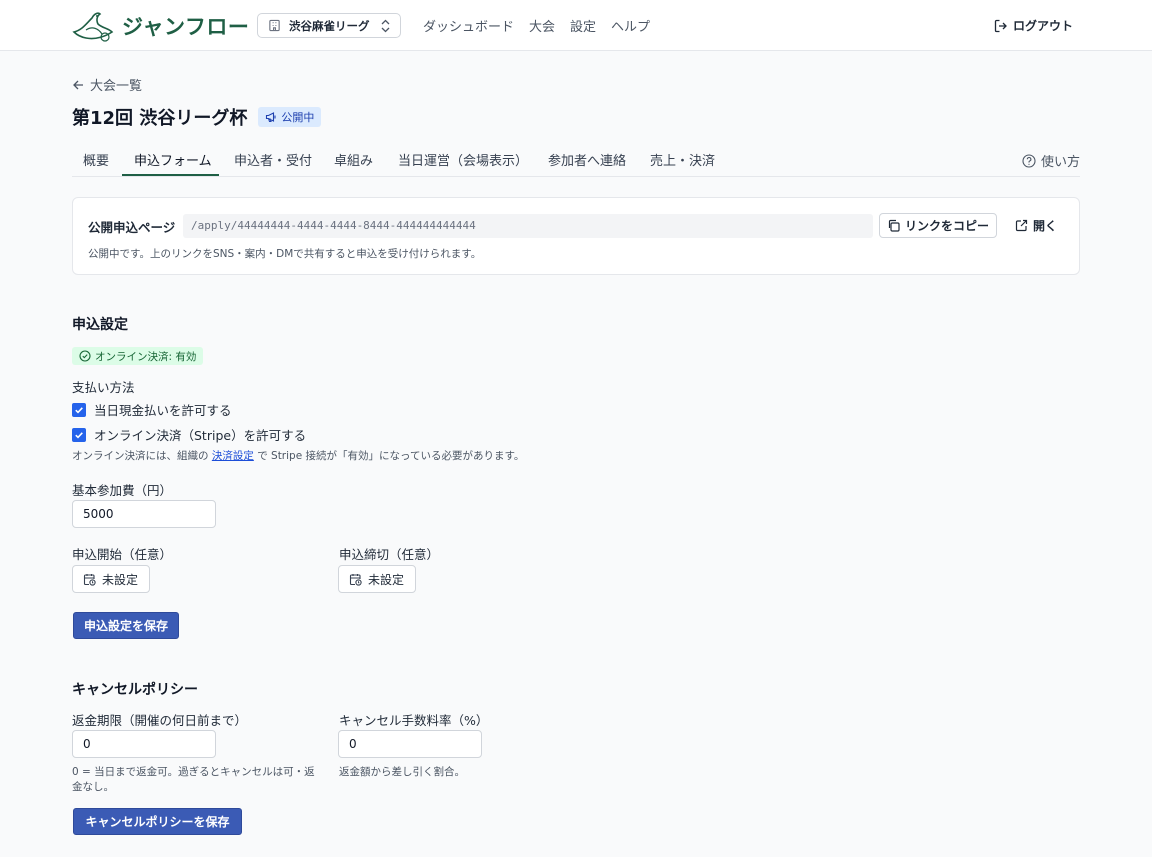 Image resolution: width=1152 pixels, height=857 pixels. Describe the element at coordinates (78, 84) in the screenshot. I see `arrow-left-icon` at that location.